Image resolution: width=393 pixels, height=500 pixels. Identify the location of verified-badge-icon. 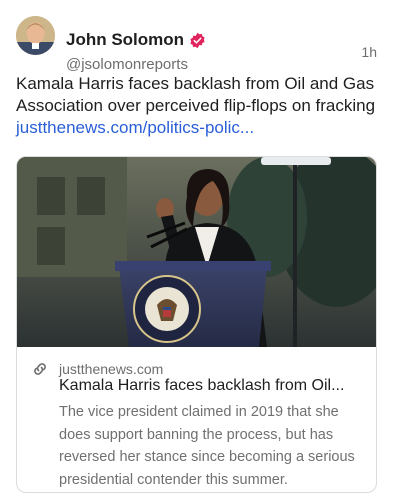
(197, 40).